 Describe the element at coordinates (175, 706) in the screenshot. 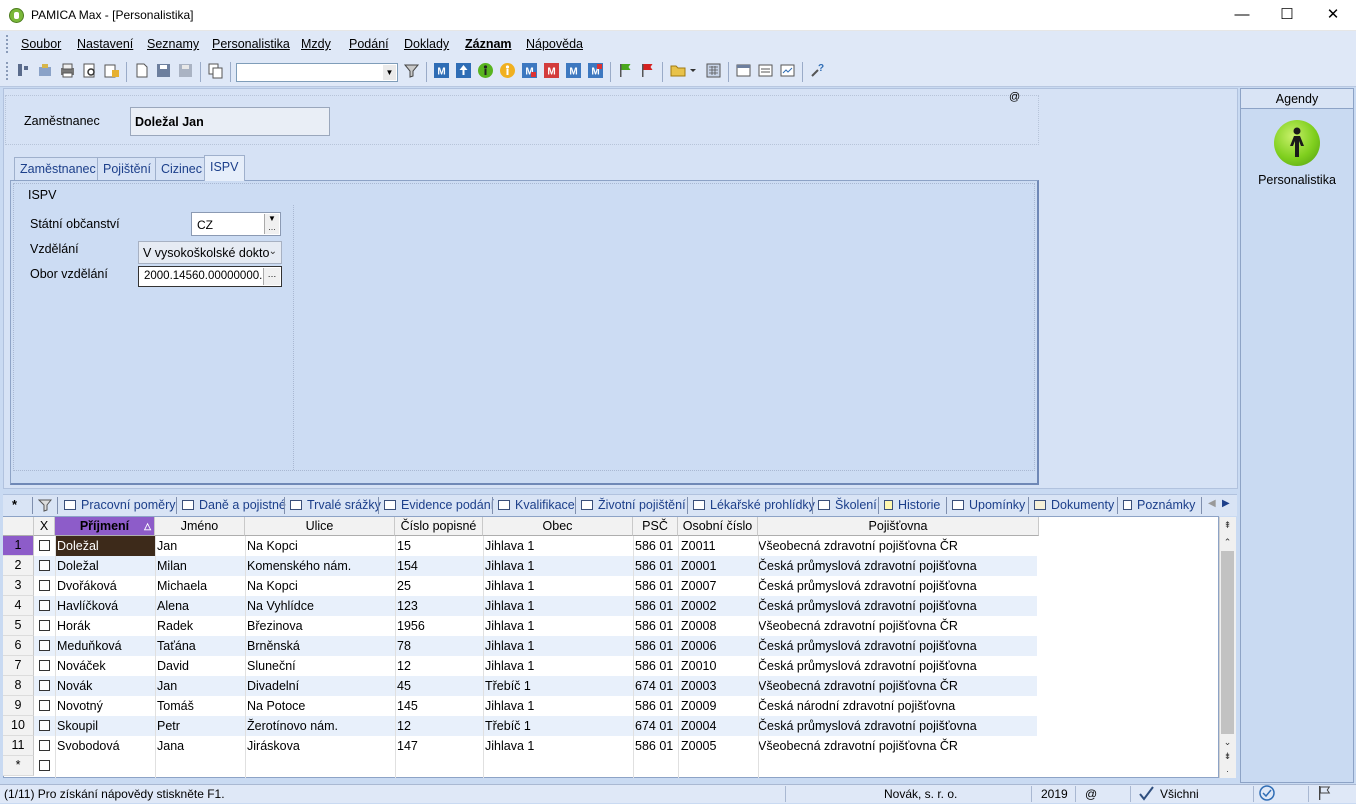

I see `cell-jmeno: Tomáš` at that location.